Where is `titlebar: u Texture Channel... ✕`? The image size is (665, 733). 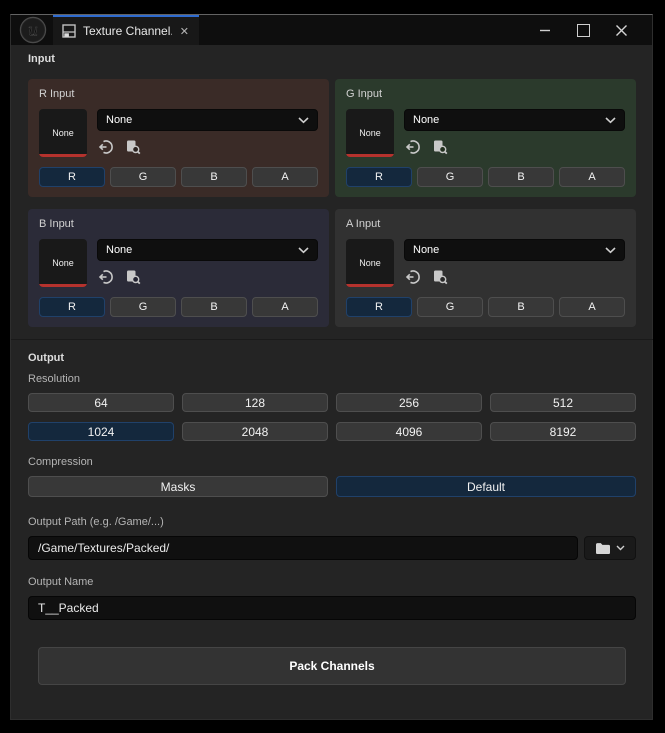
titlebar: u Texture Channel... ✕ is located at coordinates (331, 30).